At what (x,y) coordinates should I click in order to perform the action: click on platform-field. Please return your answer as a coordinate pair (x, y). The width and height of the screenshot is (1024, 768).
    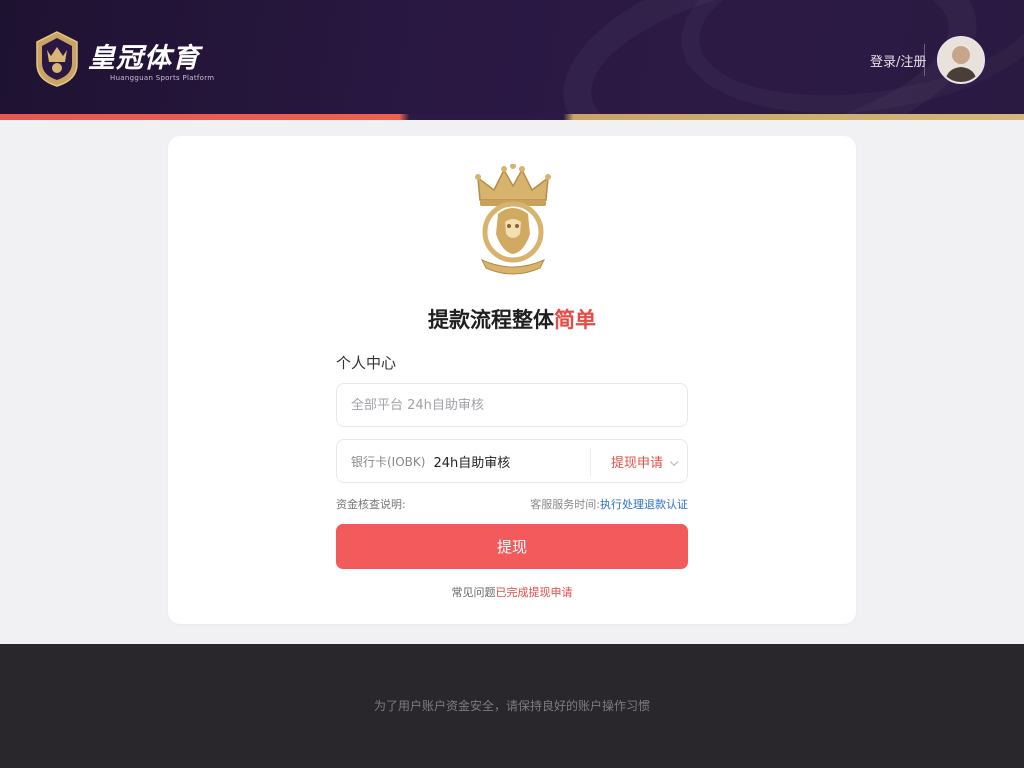
    Looking at the image, I should click on (512, 405).